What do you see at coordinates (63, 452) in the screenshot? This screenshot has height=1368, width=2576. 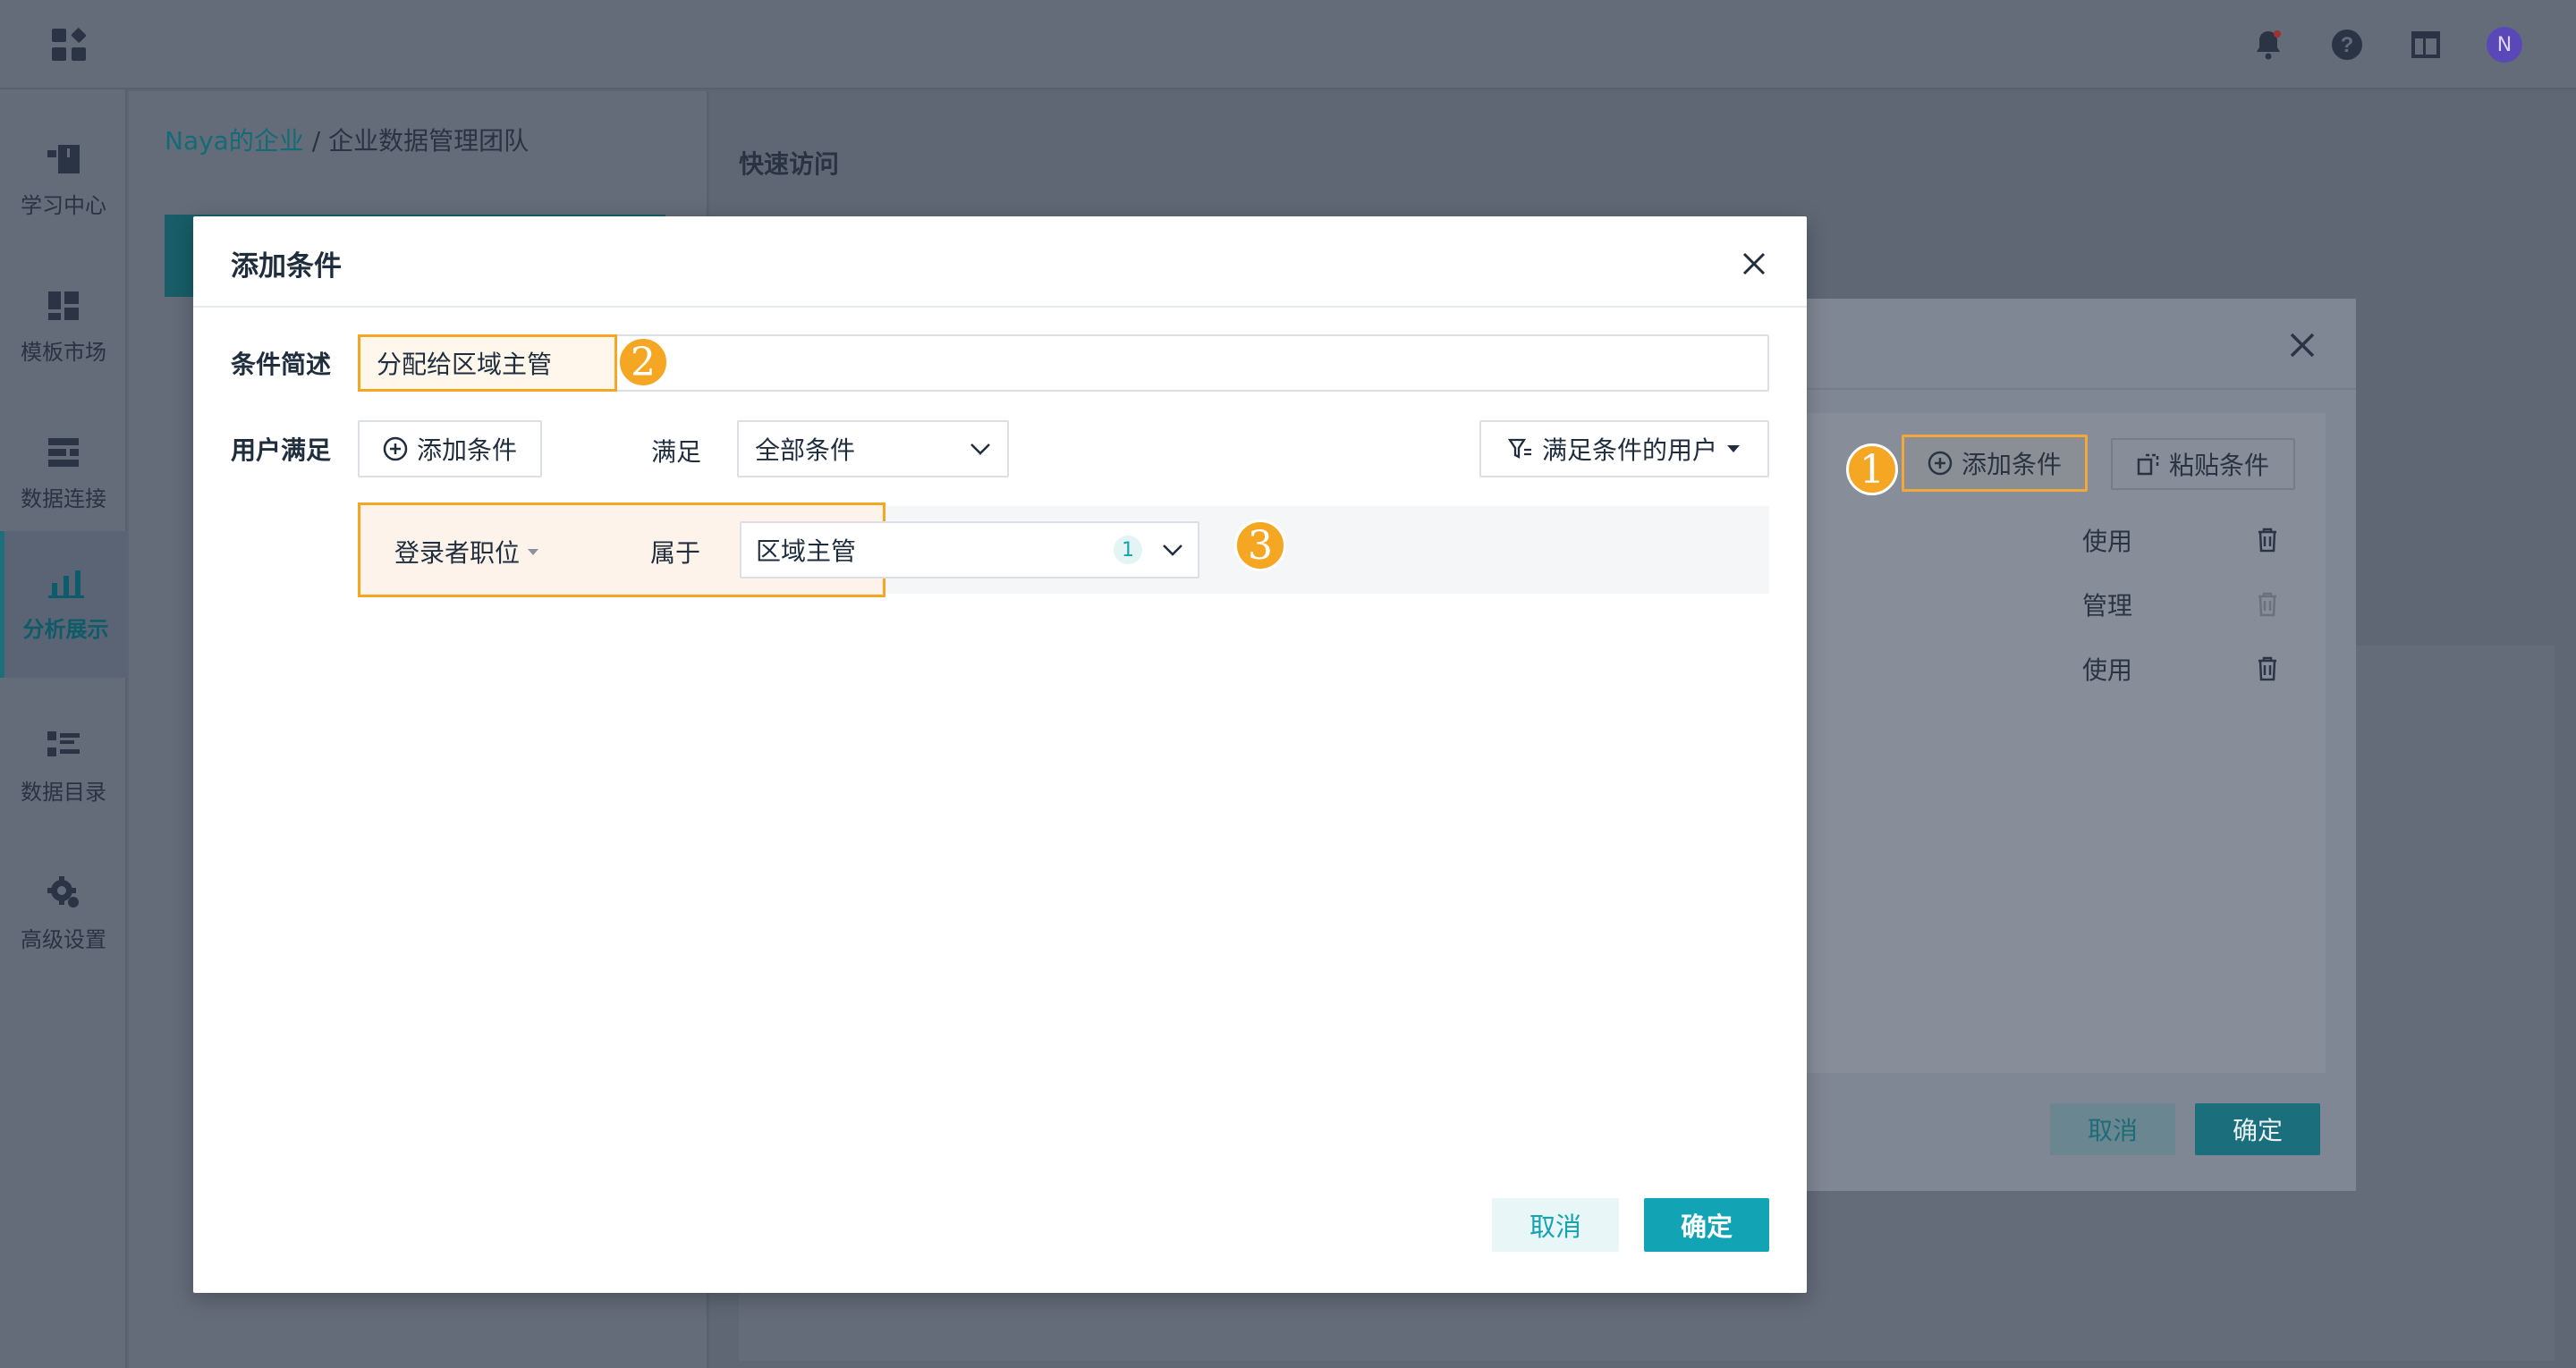 I see `connection-icon` at bounding box center [63, 452].